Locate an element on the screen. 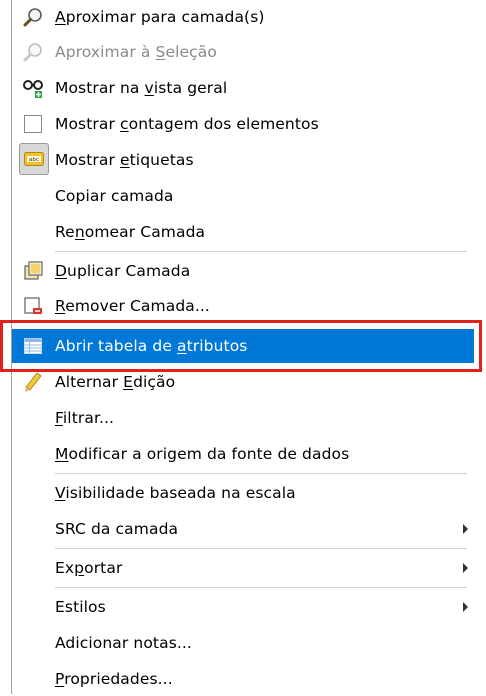 The height and width of the screenshot is (696, 486). menu-item-label: Visibilidade baseada na escala is located at coordinates (175, 493).